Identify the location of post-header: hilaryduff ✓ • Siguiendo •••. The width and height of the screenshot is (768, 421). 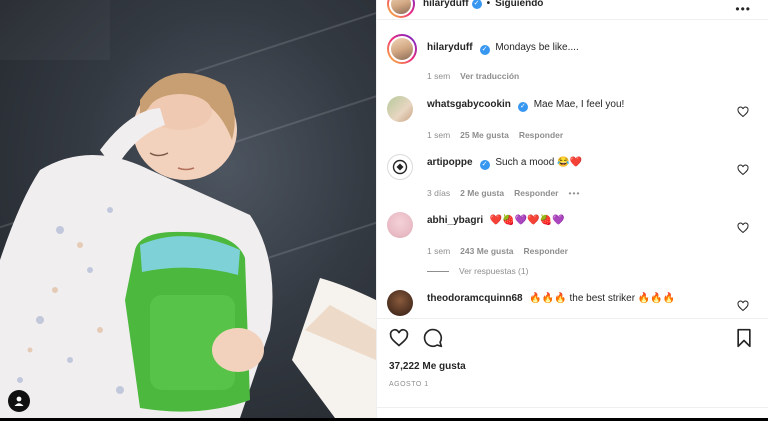
(572, 10).